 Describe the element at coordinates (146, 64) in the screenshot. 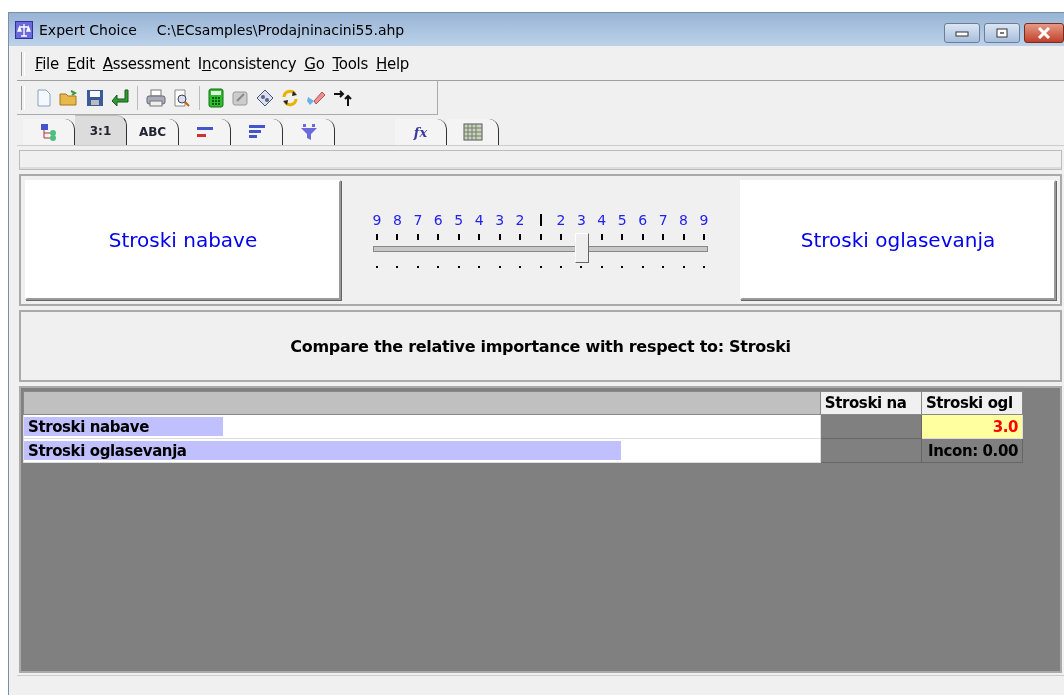

I see `menu-item: Assessment` at that location.